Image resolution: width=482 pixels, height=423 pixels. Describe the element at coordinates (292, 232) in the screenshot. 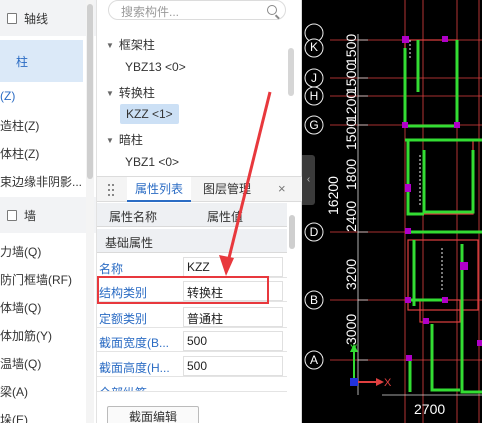

I see `prop-scroll-thumb` at that location.